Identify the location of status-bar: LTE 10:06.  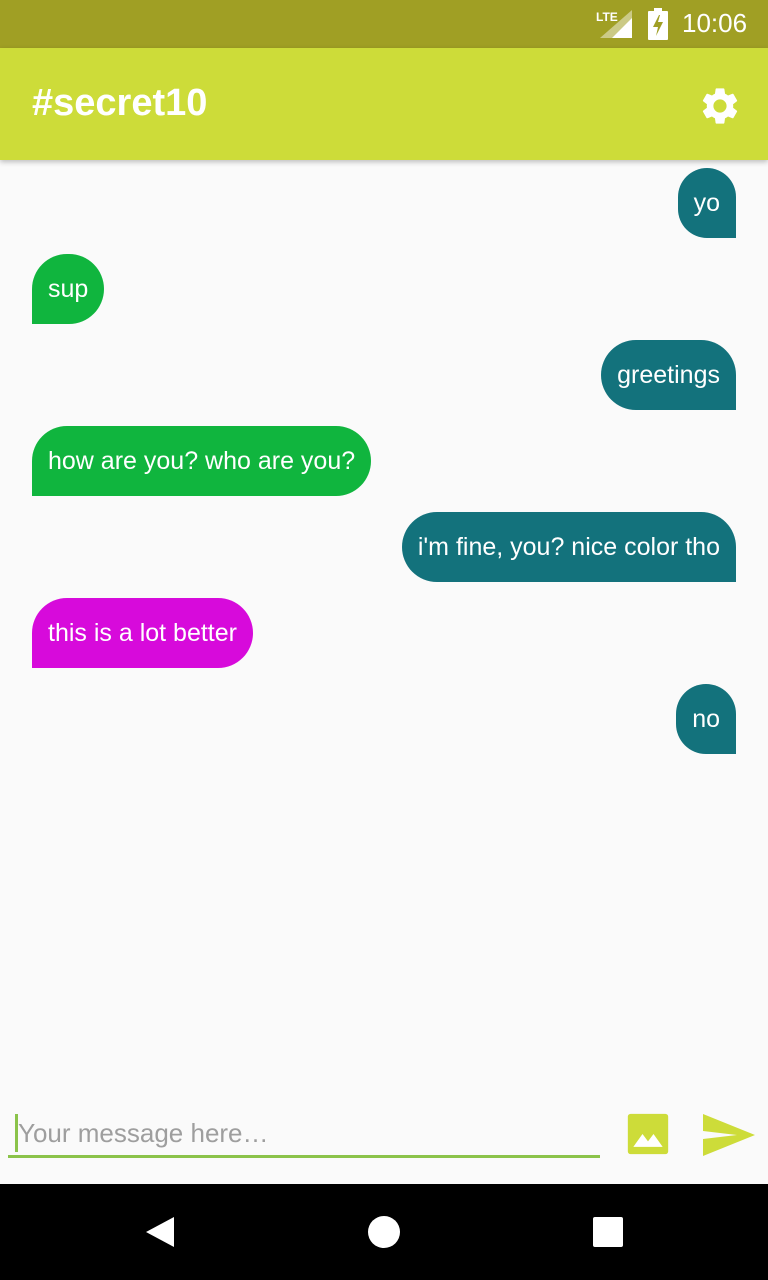
(384, 24).